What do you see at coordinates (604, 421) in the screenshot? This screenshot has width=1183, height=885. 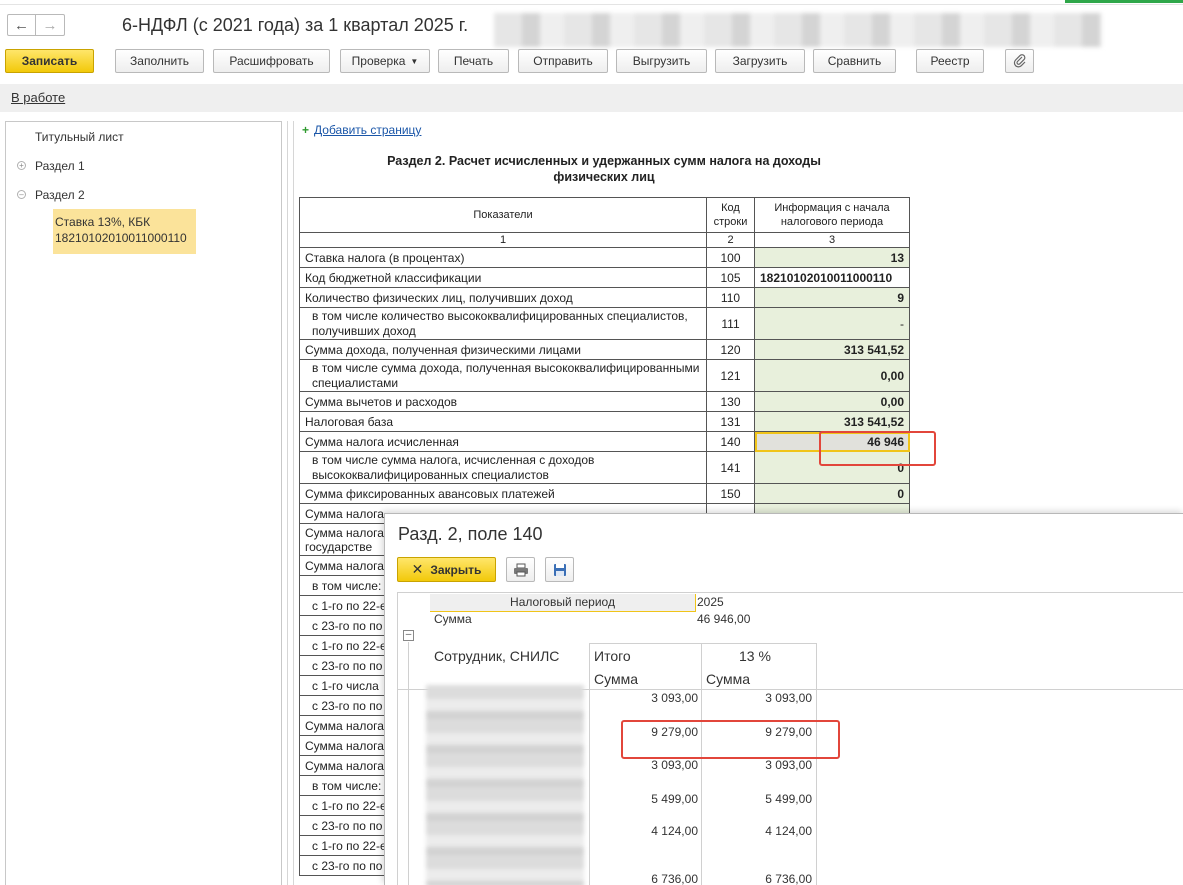 I see `table-row: Налоговая база 131 313 541,52` at bounding box center [604, 421].